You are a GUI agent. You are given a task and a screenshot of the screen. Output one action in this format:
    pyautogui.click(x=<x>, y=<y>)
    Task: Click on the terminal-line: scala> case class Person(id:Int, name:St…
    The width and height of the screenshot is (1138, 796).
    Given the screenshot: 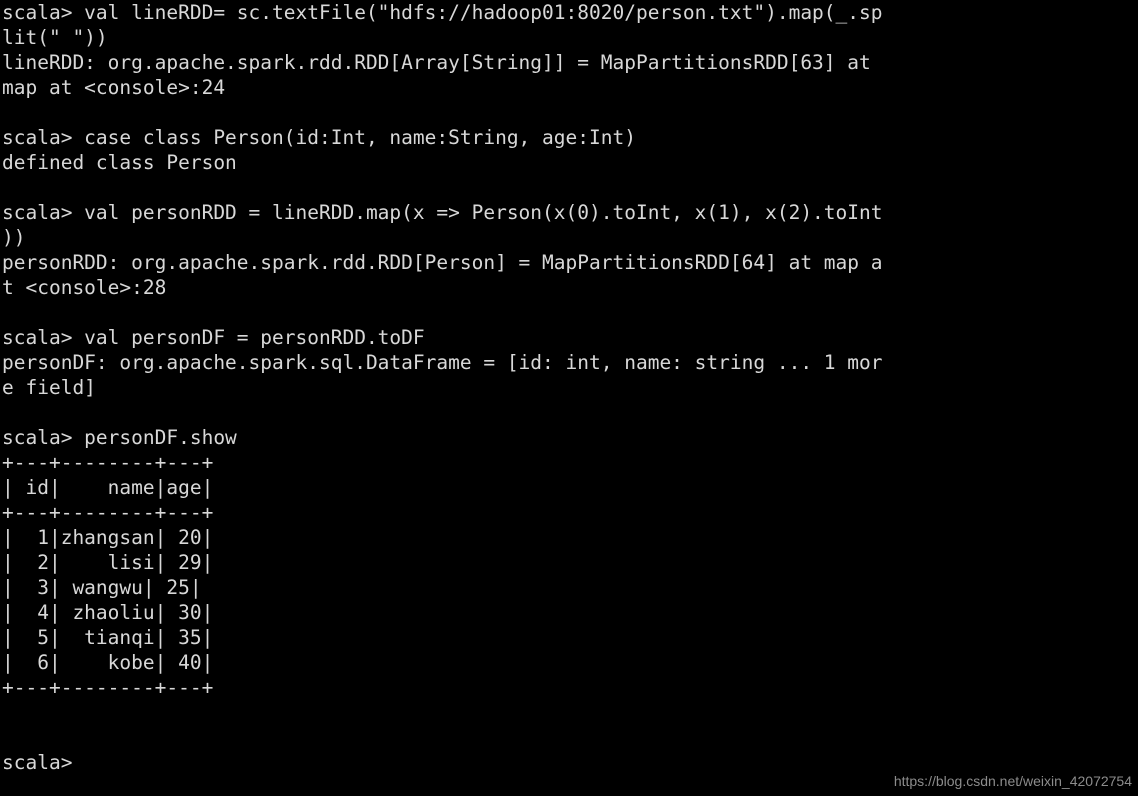 What is the action you would take?
    pyautogui.click(x=319, y=137)
    